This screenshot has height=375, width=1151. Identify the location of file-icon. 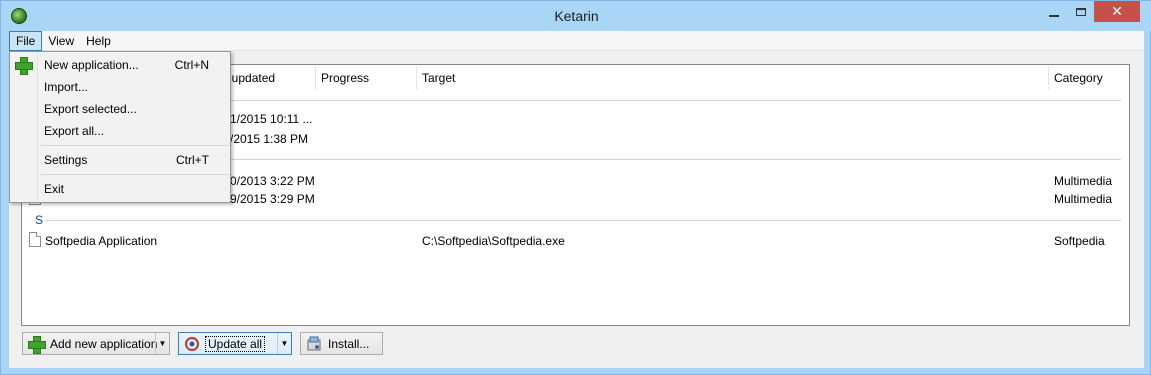
(35, 239).